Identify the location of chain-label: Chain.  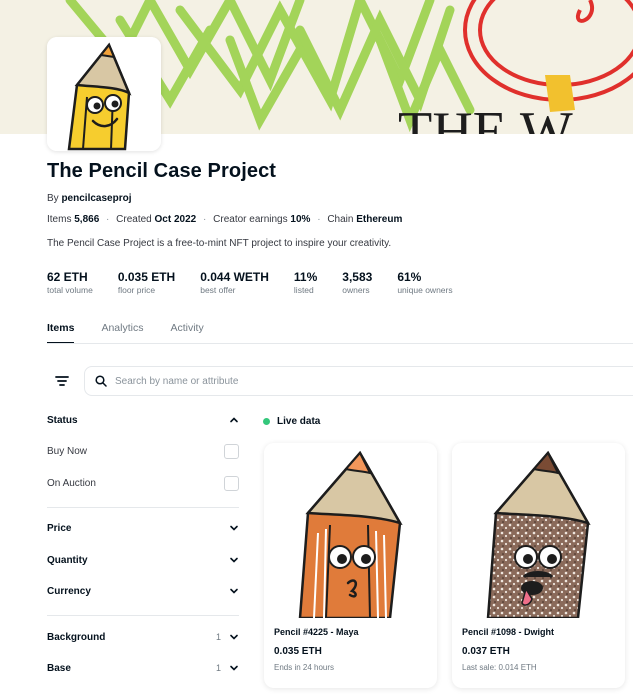
(340, 219).